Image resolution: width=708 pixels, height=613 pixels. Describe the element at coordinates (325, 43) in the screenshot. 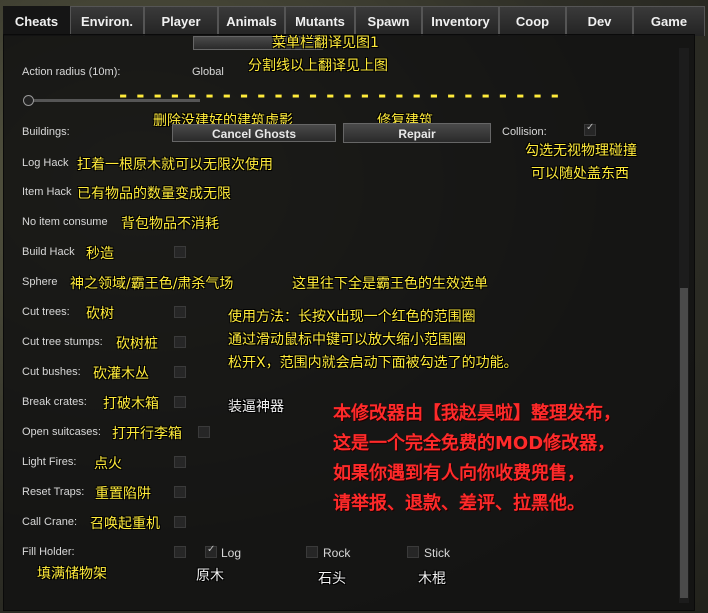

I see `menu-note: 菜单栏翻译见图1` at that location.